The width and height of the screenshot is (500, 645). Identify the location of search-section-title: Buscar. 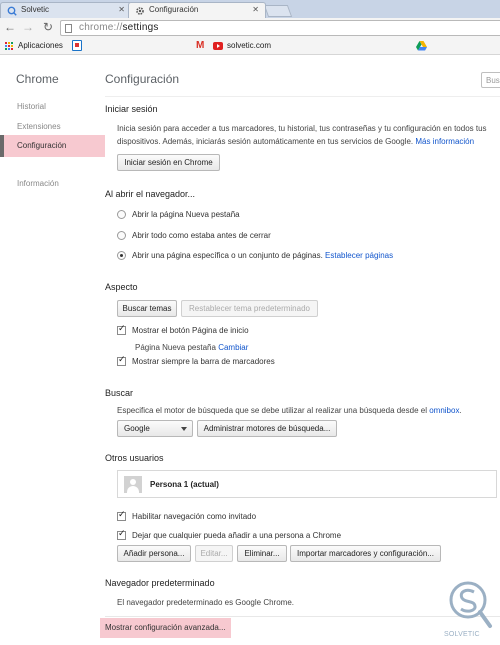
(119, 393).